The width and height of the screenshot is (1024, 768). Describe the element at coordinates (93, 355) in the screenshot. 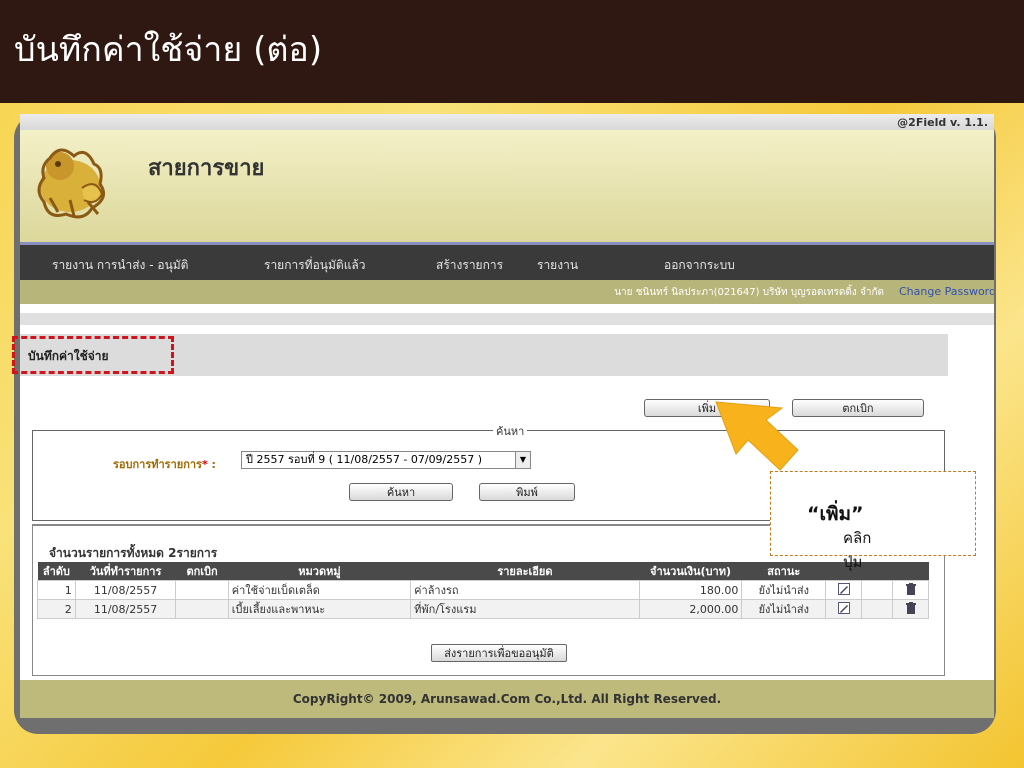

I see `highlight-box` at that location.